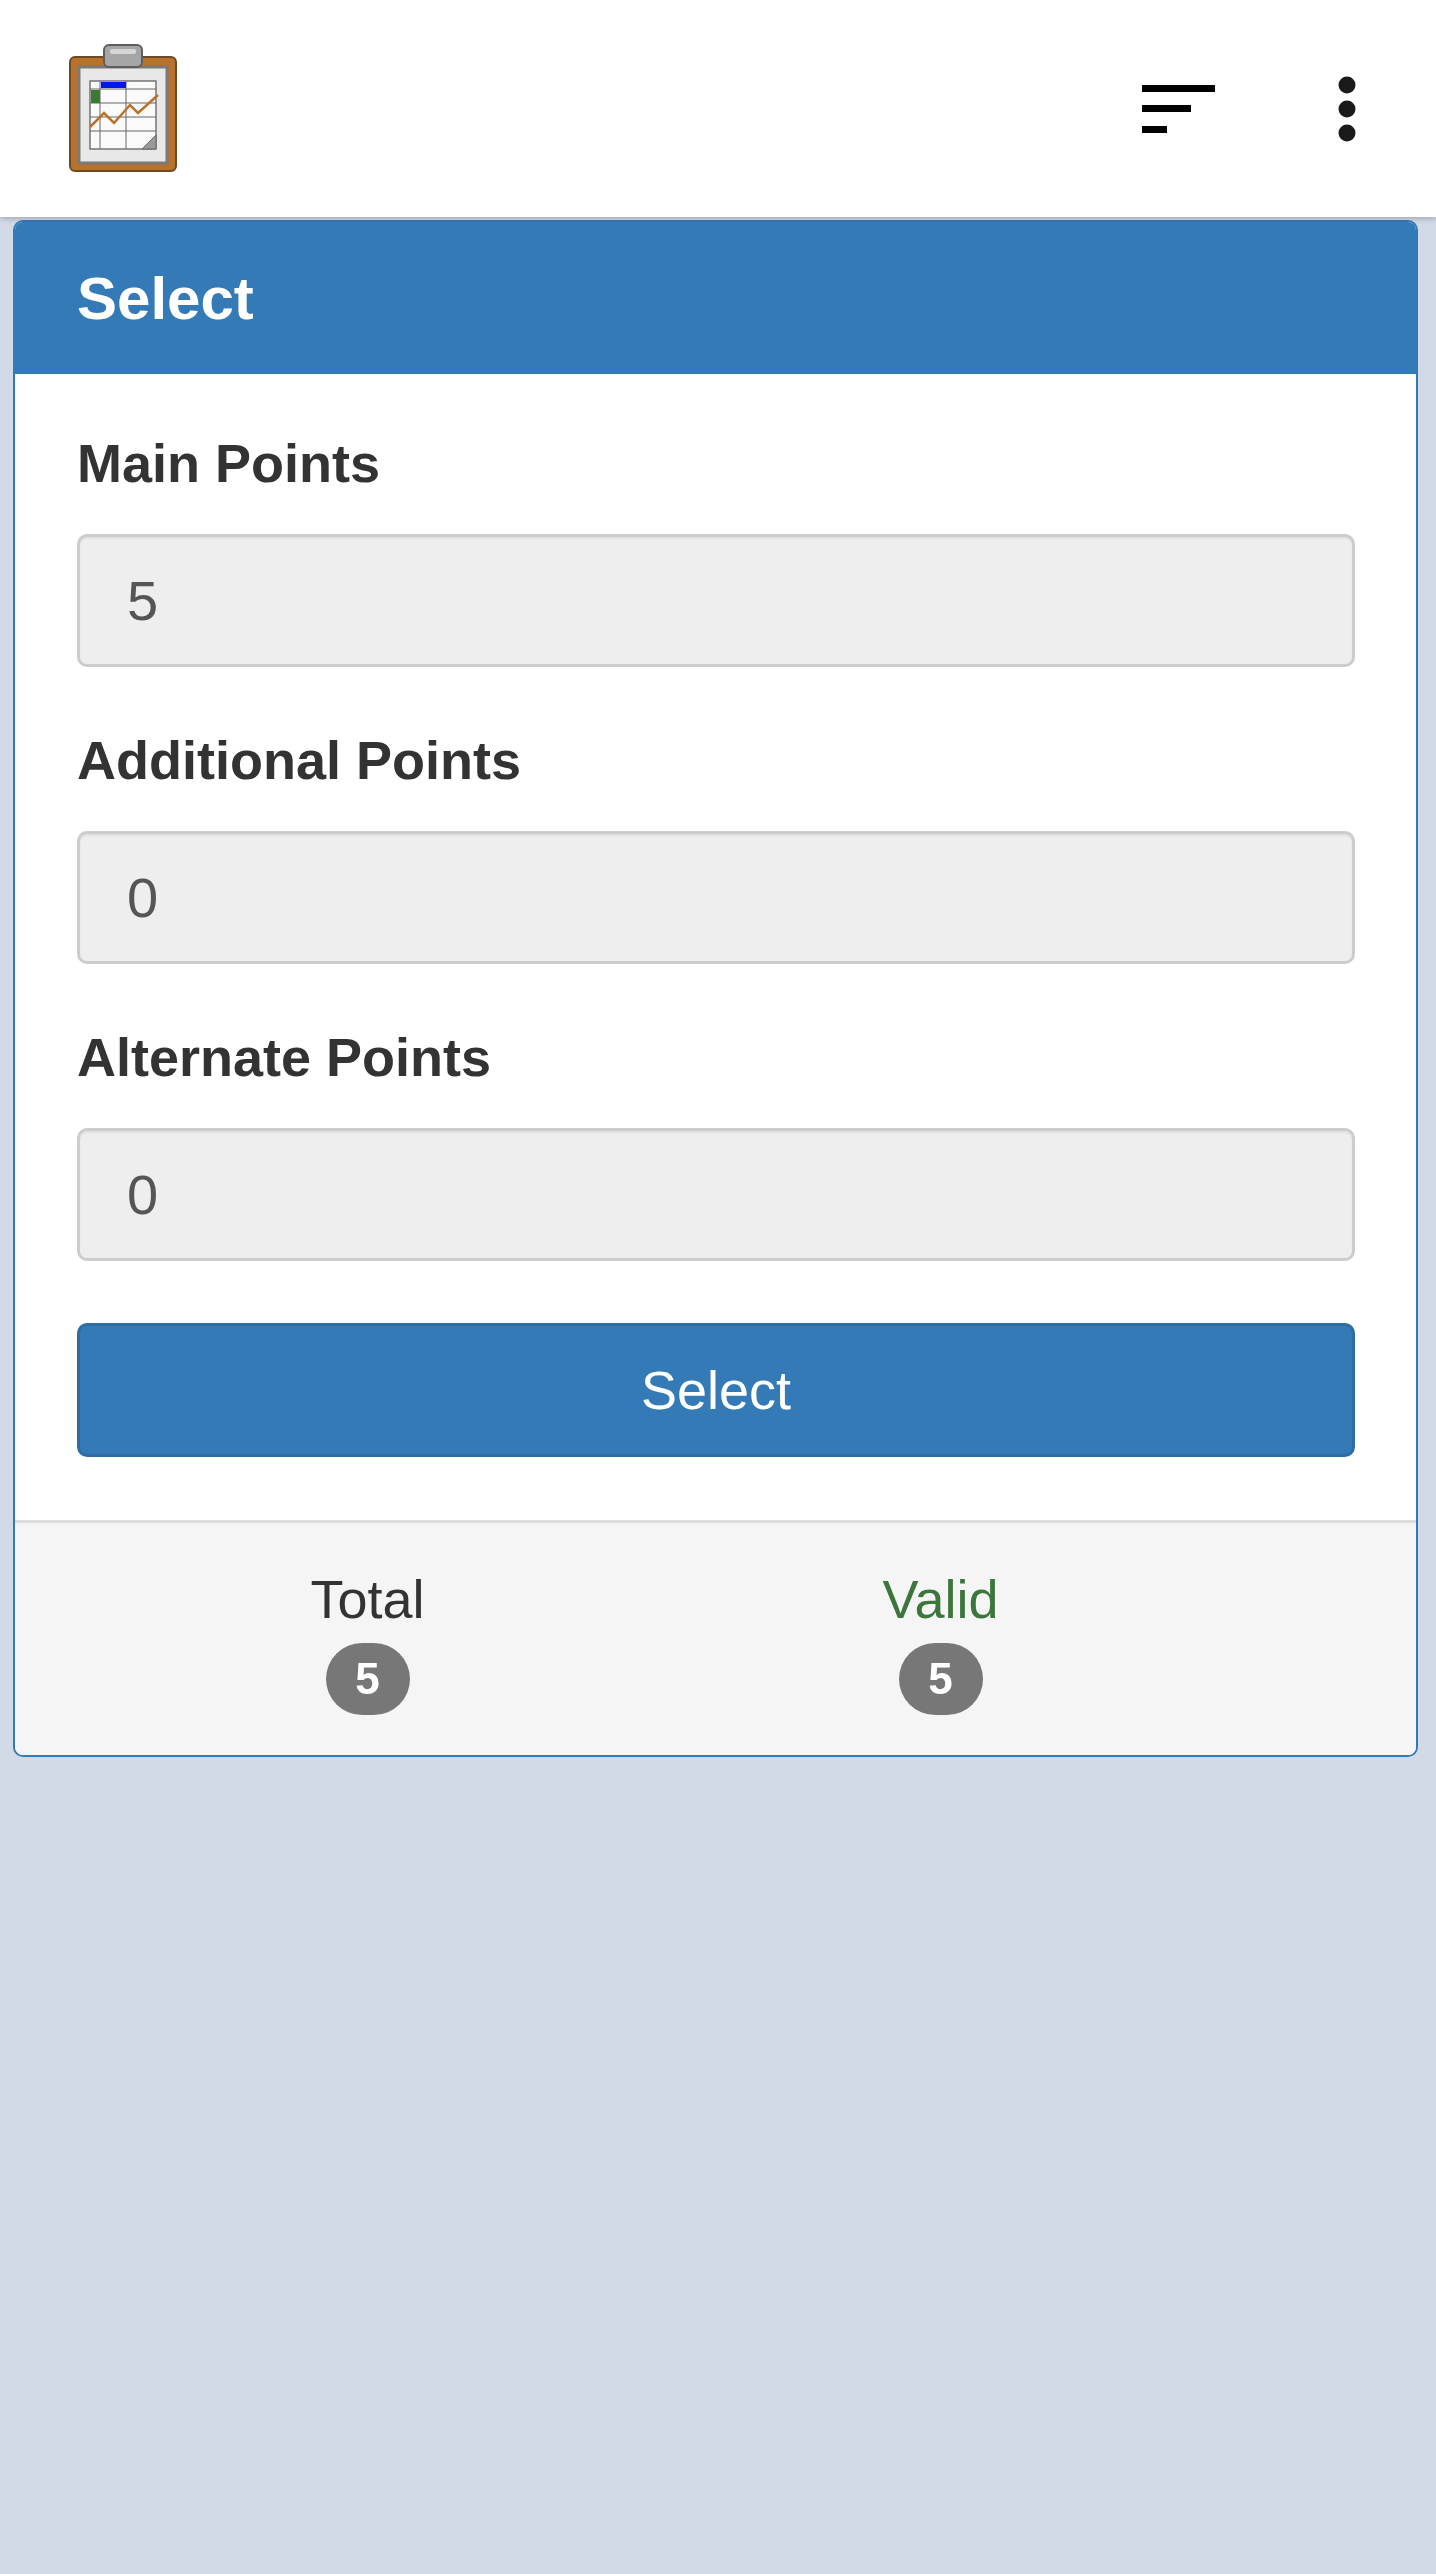 This screenshot has height=2574, width=1436. Describe the element at coordinates (1178, 108) in the screenshot. I see `sort-icon` at that location.